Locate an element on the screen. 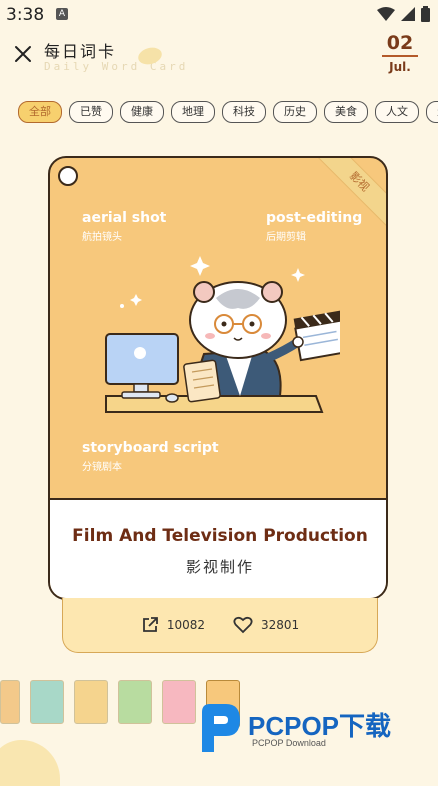 The height and width of the screenshot is (786, 438). term-en: aerial shot is located at coordinates (124, 218).